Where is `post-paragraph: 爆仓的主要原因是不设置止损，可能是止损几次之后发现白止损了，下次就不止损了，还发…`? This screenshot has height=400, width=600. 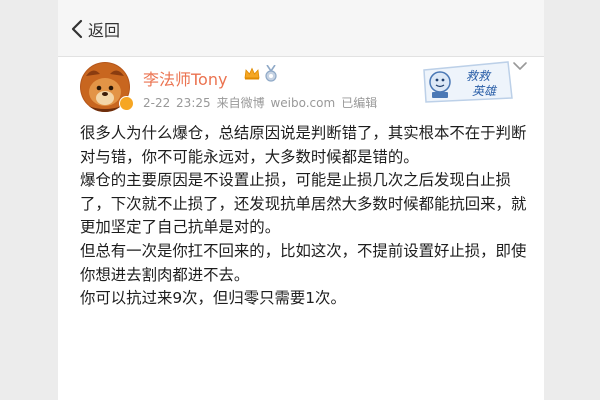
post-paragraph: 爆仓的主要原因是不设置止损，可能是止损几次之后发现白止损了，下次就不止损了，还发… is located at coordinates (303, 204).